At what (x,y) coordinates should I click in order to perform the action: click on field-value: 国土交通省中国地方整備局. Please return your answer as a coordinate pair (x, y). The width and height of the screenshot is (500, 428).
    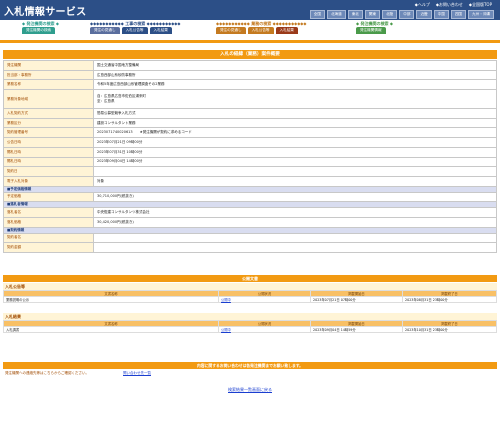
    Looking at the image, I should click on (295, 65).